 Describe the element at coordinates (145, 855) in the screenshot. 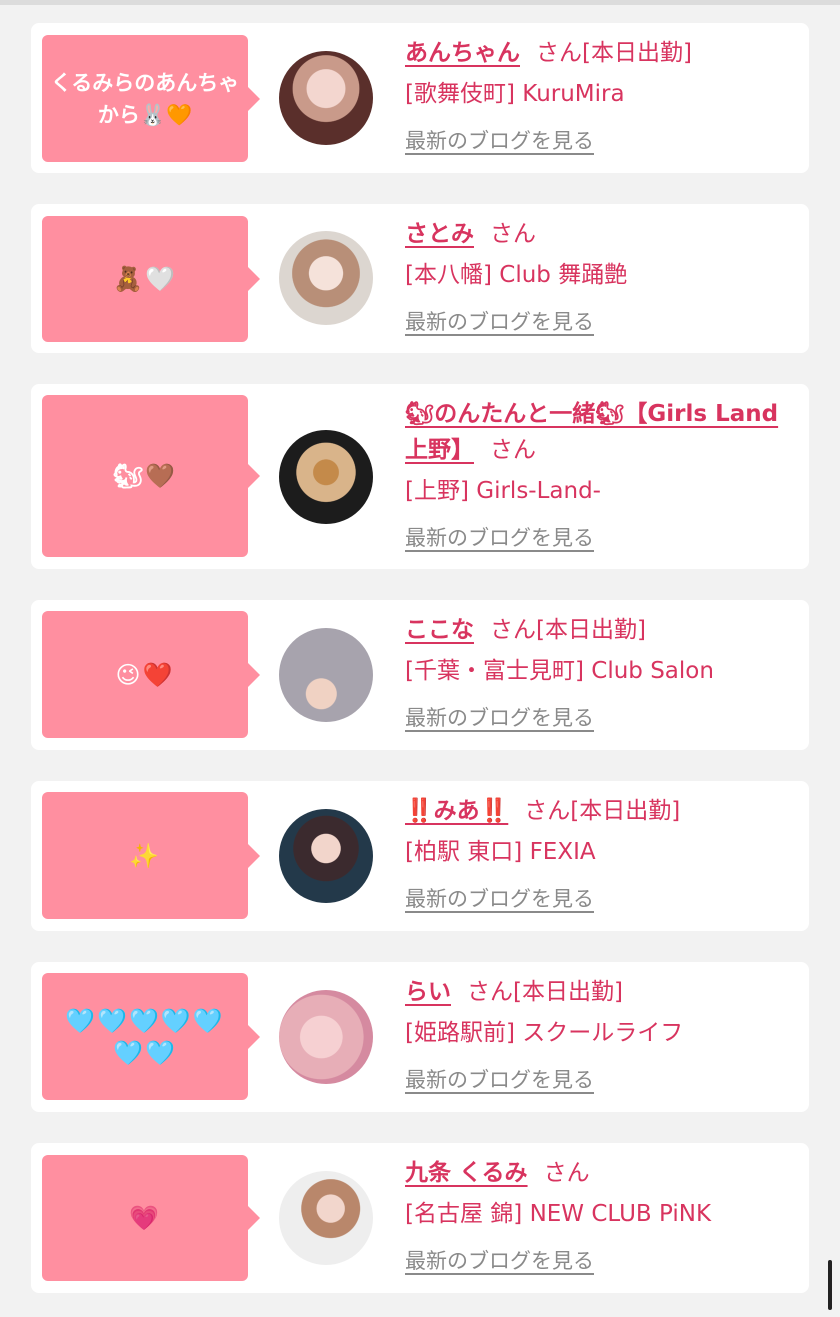

I see `comment-text: ✨` at that location.